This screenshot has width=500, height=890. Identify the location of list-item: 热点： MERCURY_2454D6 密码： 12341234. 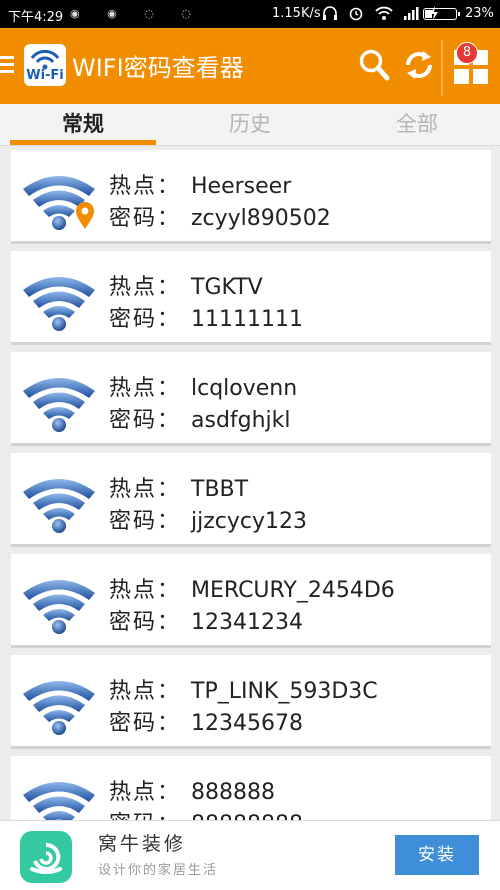
(251, 601).